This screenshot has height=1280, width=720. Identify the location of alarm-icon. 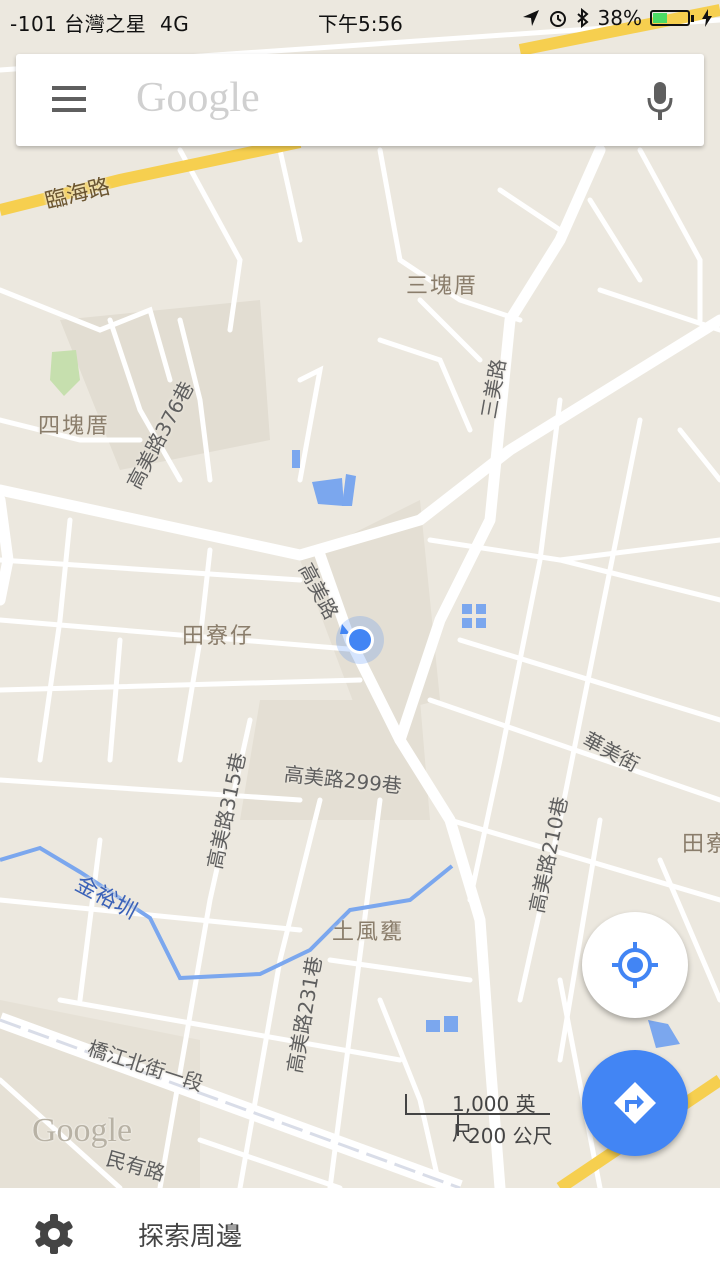
(557, 19).